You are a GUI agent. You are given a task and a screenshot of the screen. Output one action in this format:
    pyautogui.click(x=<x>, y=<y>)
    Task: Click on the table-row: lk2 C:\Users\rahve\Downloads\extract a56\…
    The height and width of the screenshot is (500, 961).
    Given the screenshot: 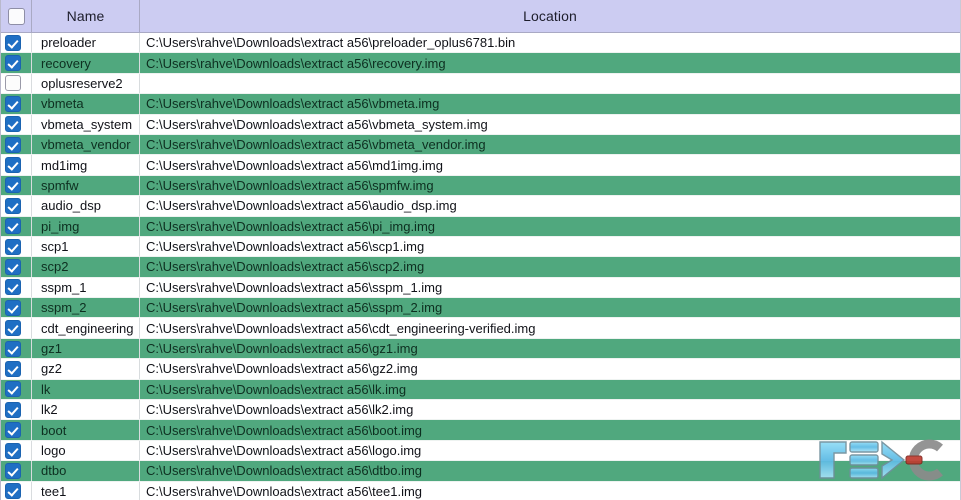 What is the action you would take?
    pyautogui.click(x=480, y=410)
    